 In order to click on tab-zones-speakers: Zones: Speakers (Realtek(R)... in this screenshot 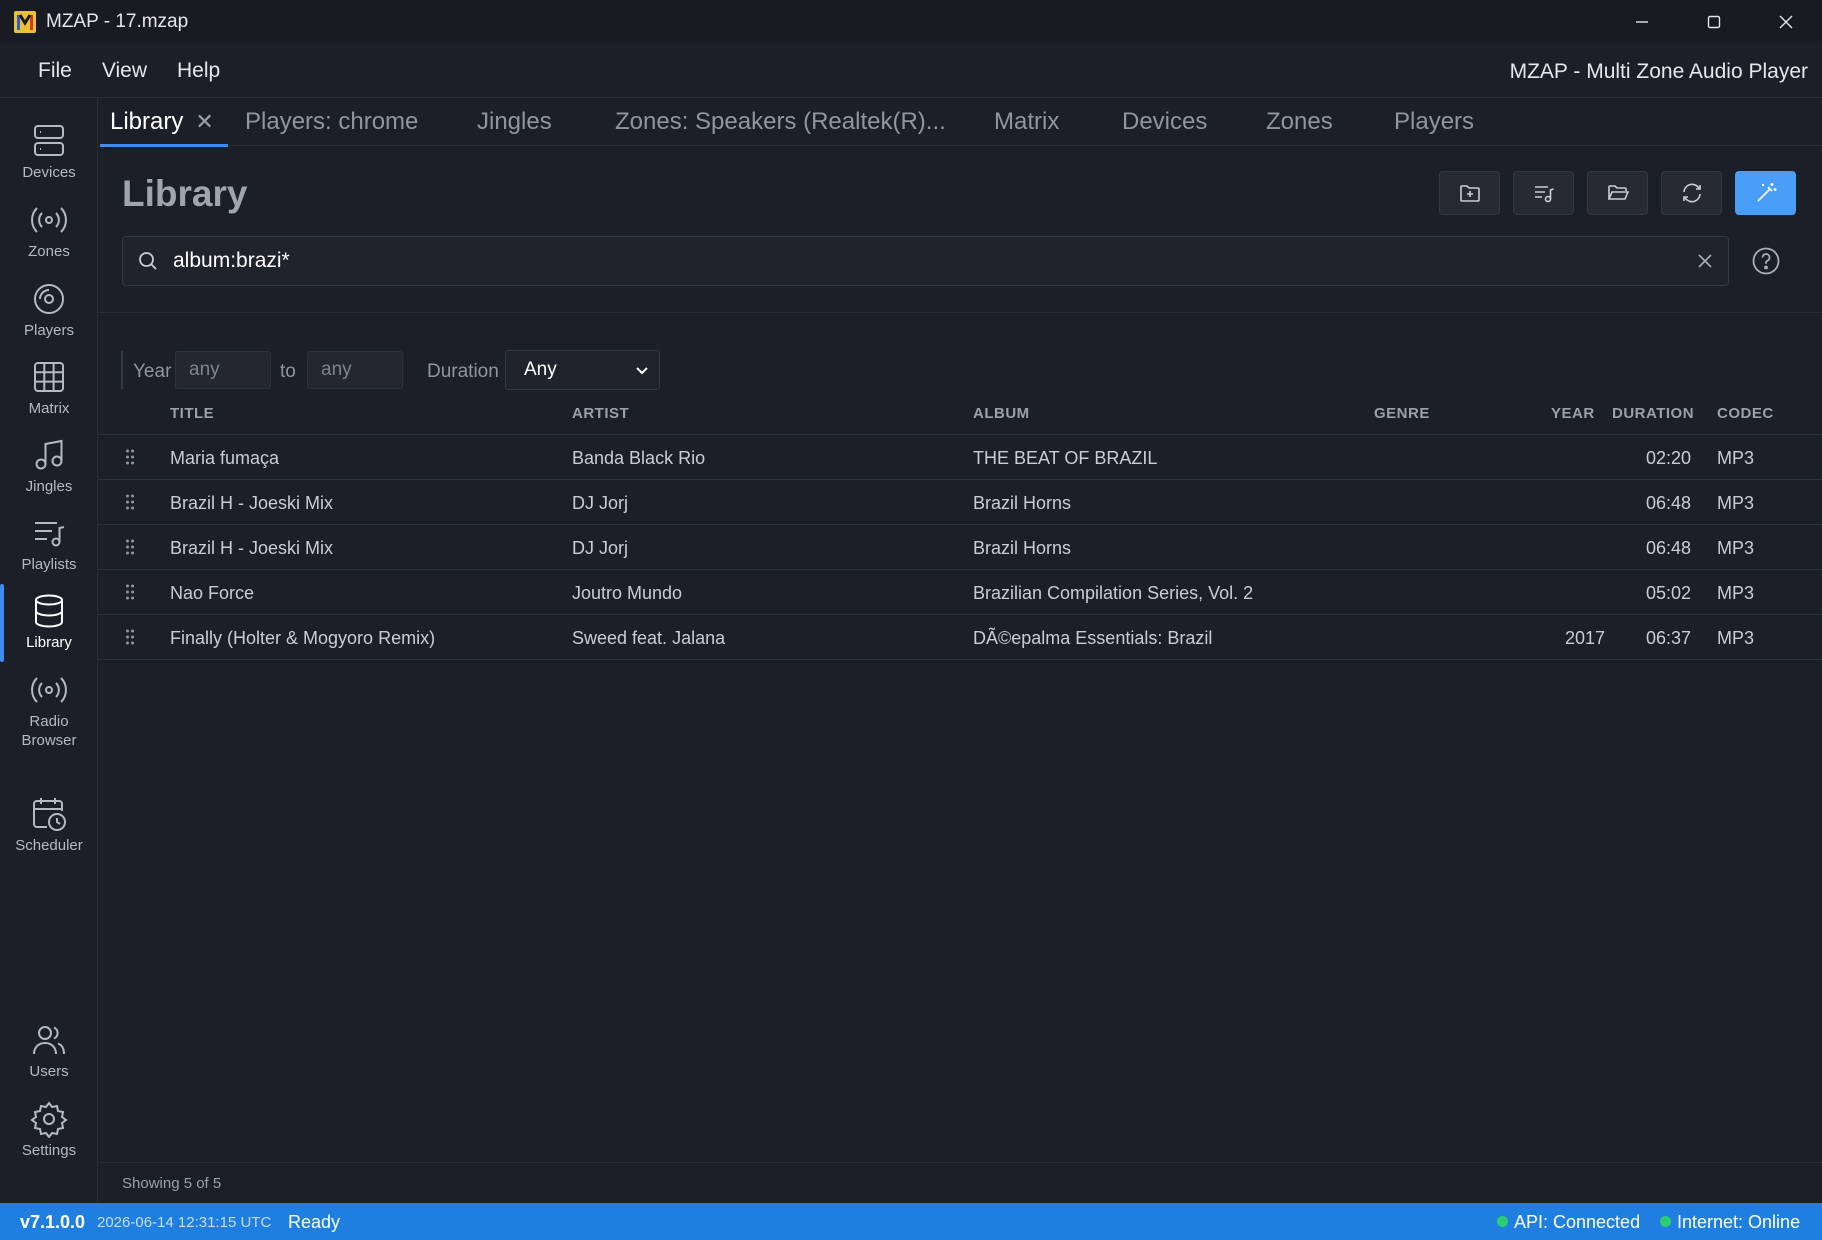, I will do `click(780, 122)`.